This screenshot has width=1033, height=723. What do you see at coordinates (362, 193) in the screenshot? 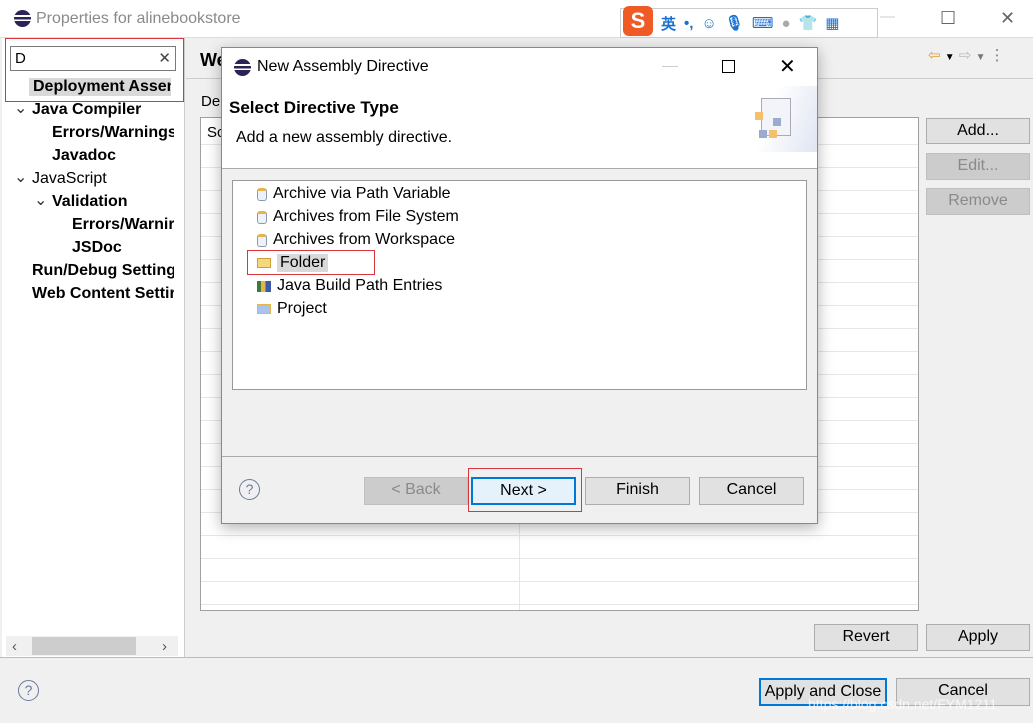
I see `list-item-label: Archive via Path Variable` at bounding box center [362, 193].